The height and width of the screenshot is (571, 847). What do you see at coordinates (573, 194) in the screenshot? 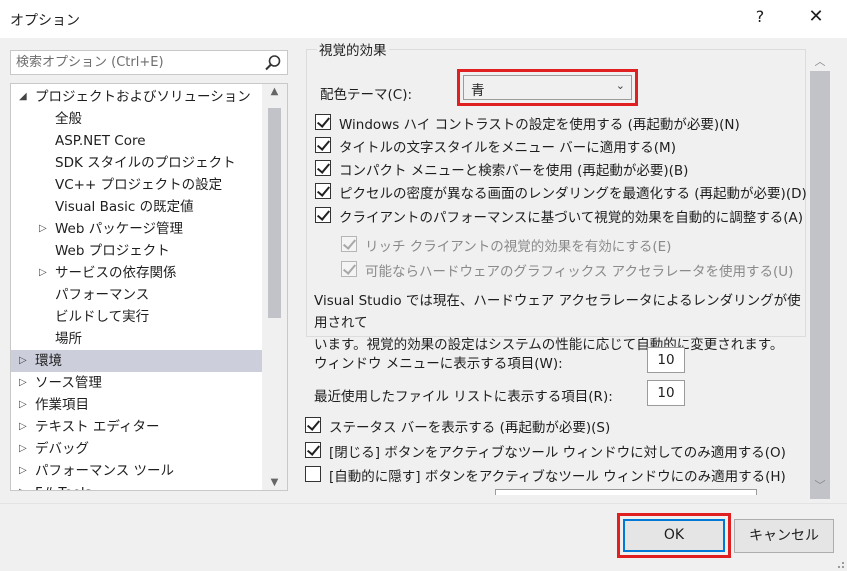
I see `checkbox-label: ピクセルの密度が異なる画面のレンダリングを最適化する (再起動が必要)(D)` at bounding box center [573, 194].